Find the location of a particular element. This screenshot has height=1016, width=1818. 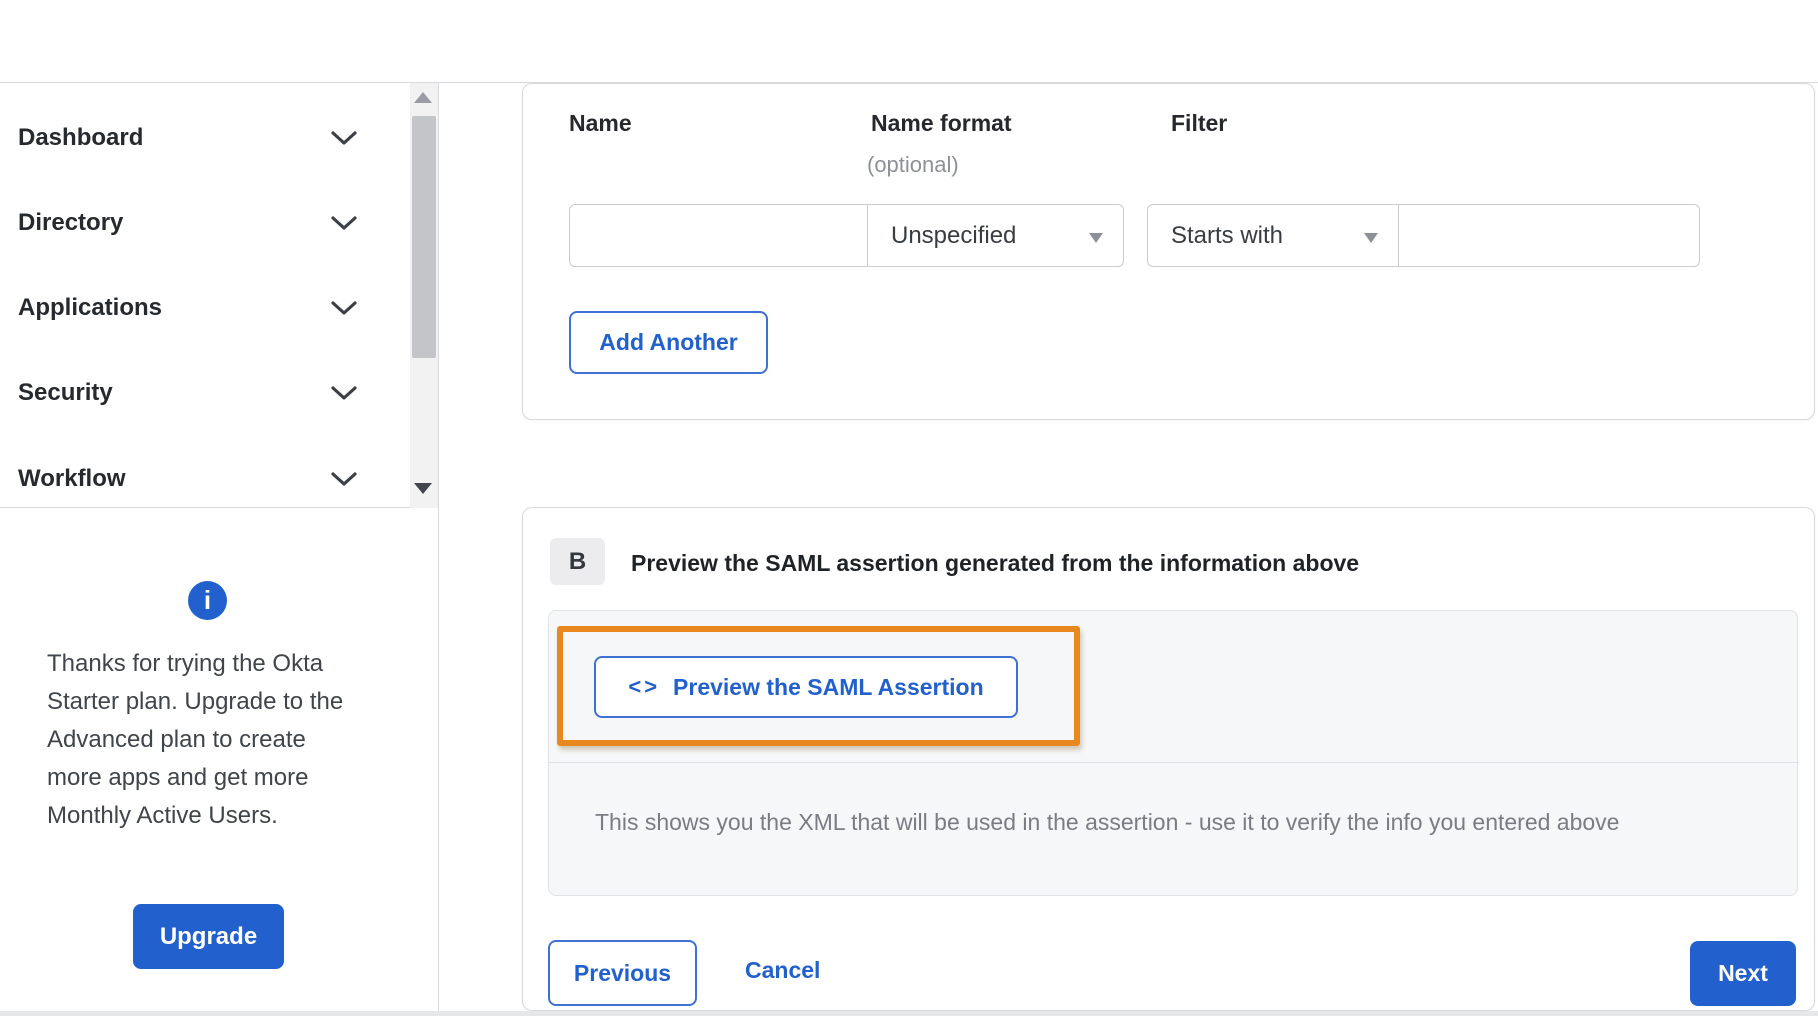

scrollbar-up-arrow-icon is located at coordinates (423, 97).